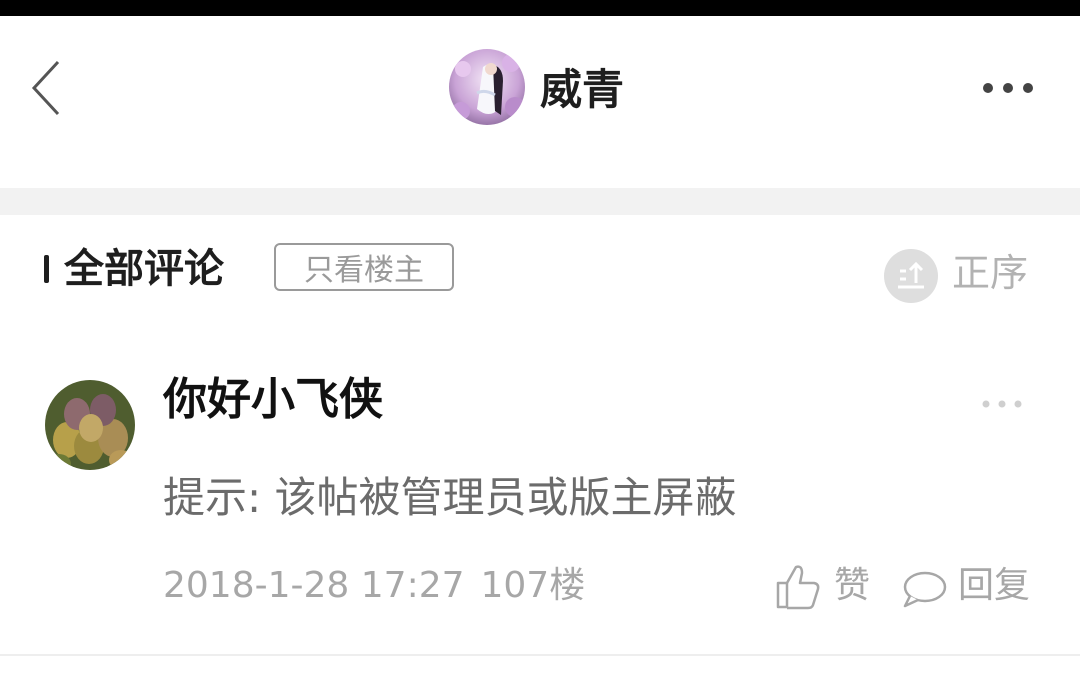 The width and height of the screenshot is (1080, 694). Describe the element at coordinates (364, 267) in the screenshot. I see `only-host-button: 只看楼主` at that location.